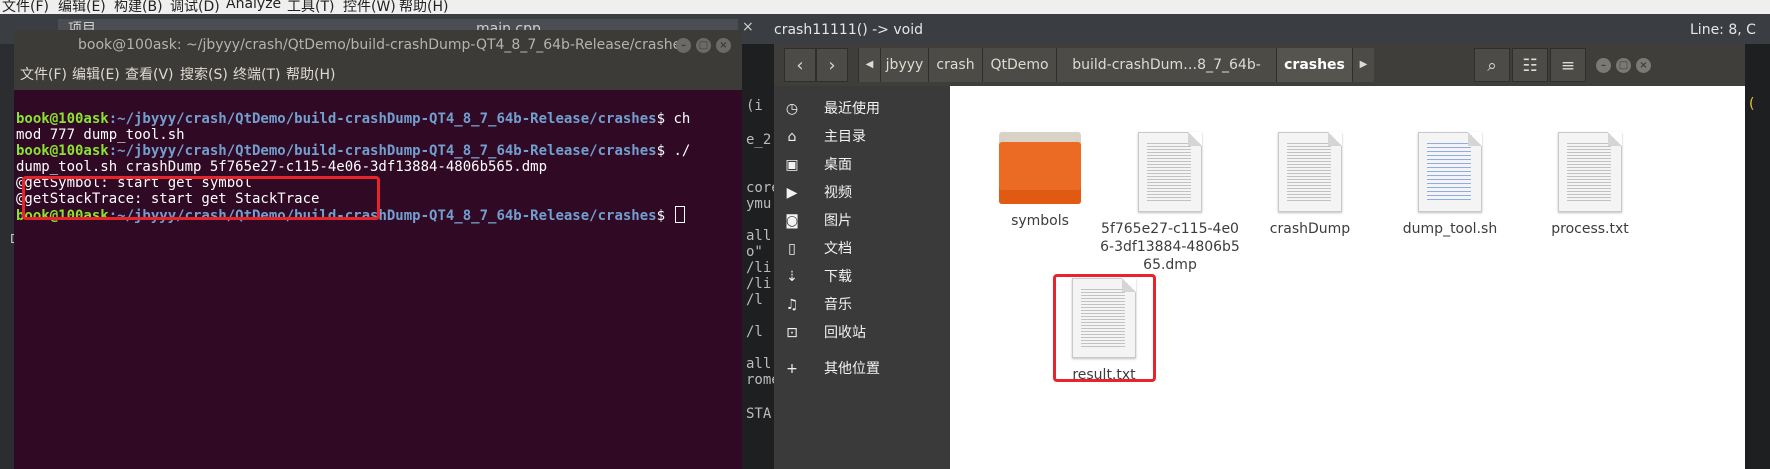 Image resolution: width=1770 pixels, height=469 pixels. I want to click on chevron-left-icon: ‹, so click(800, 65).